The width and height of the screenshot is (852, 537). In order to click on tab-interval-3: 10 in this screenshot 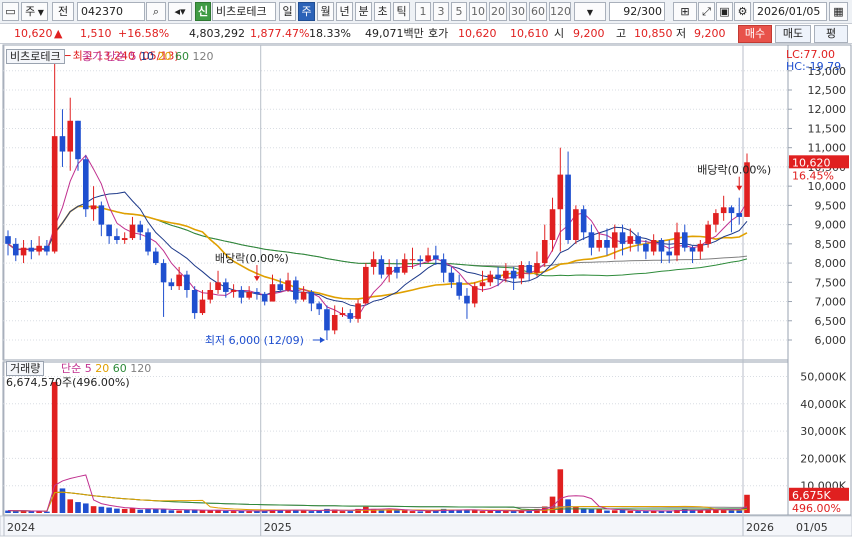, I will do `click(478, 11)`.